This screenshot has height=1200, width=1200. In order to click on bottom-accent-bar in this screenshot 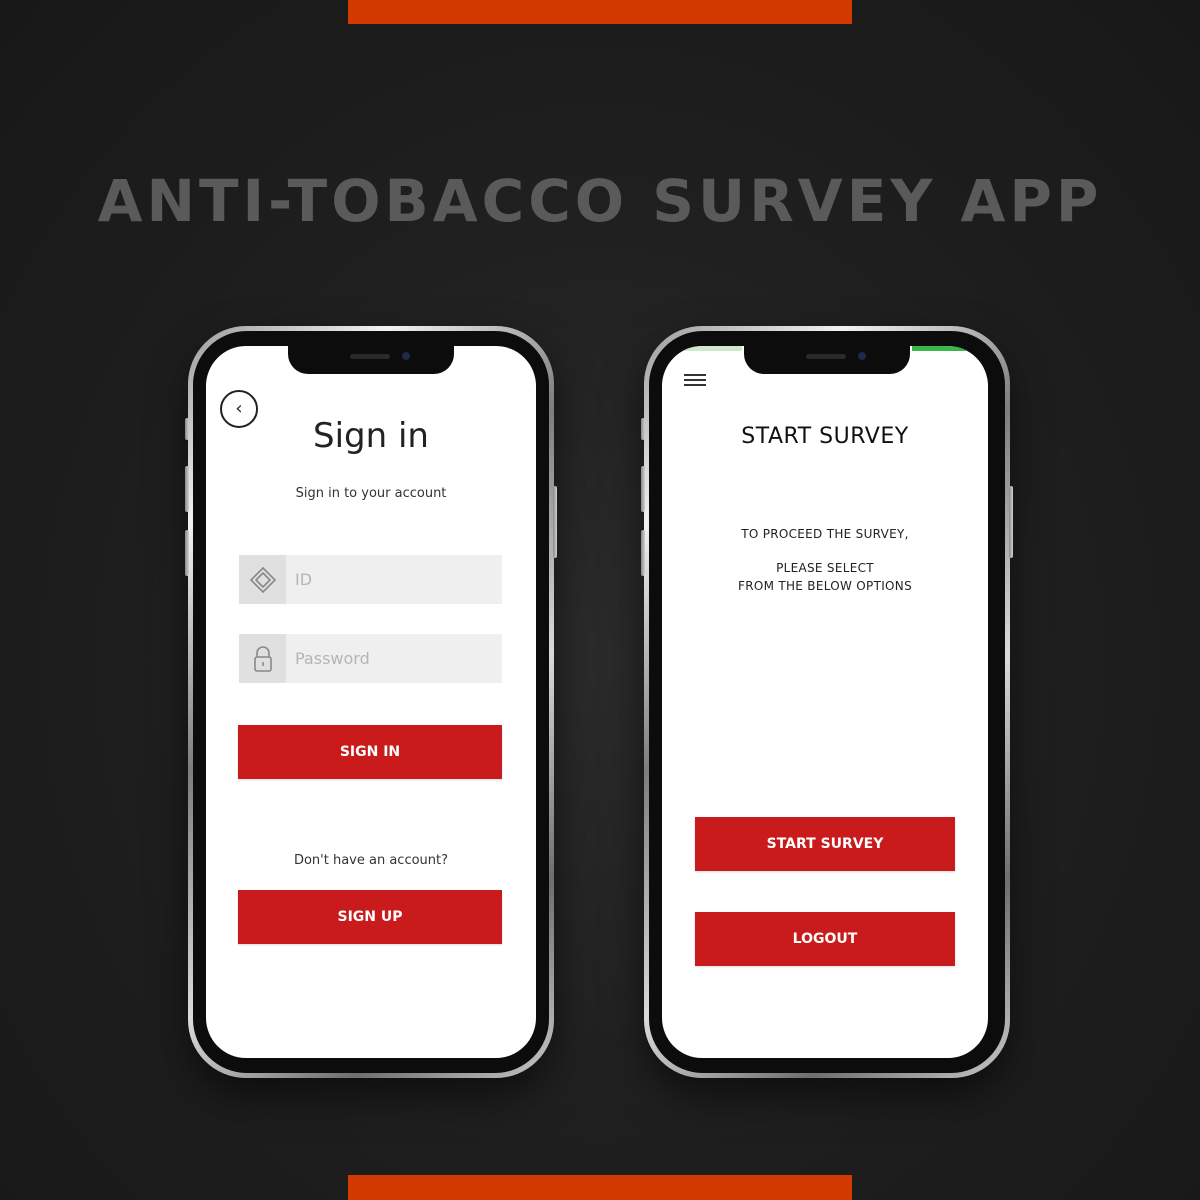, I will do `click(600, 1187)`.